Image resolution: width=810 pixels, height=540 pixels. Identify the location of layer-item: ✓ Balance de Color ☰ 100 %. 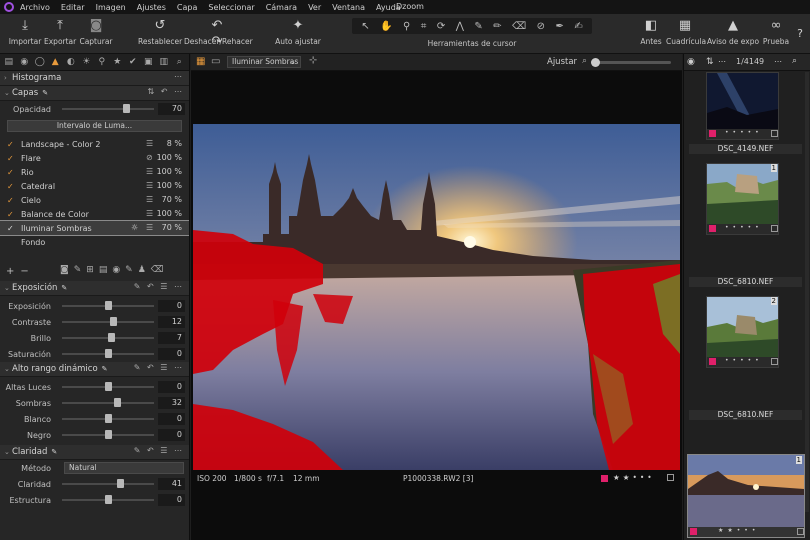
(94, 214).